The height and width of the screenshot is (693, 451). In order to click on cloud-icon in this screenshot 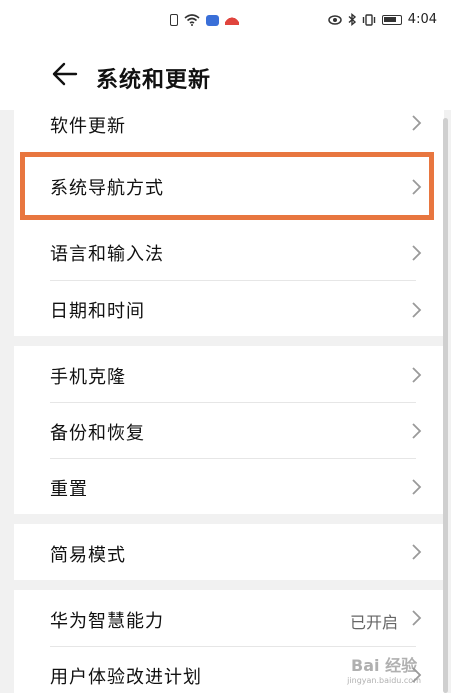, I will do `click(212, 20)`.